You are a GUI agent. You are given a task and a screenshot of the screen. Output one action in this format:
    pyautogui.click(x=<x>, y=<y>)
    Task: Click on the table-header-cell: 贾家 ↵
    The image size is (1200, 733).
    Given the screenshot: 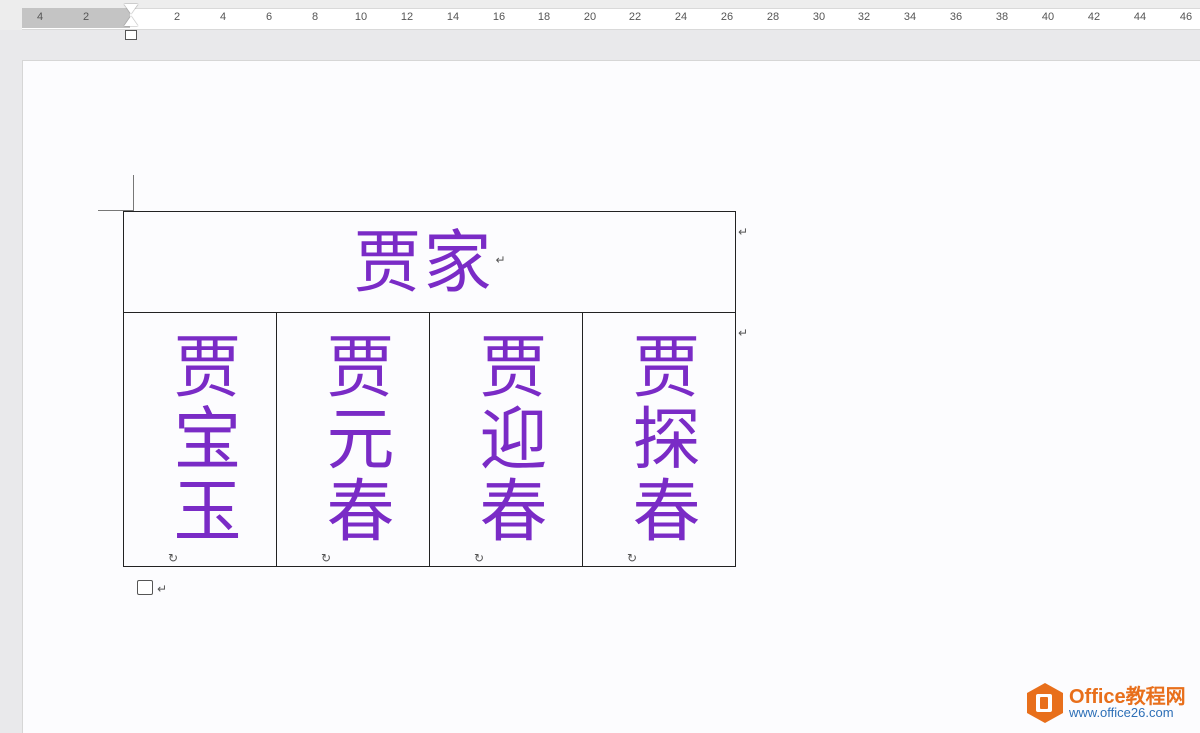 What is the action you would take?
    pyautogui.click(x=429, y=262)
    